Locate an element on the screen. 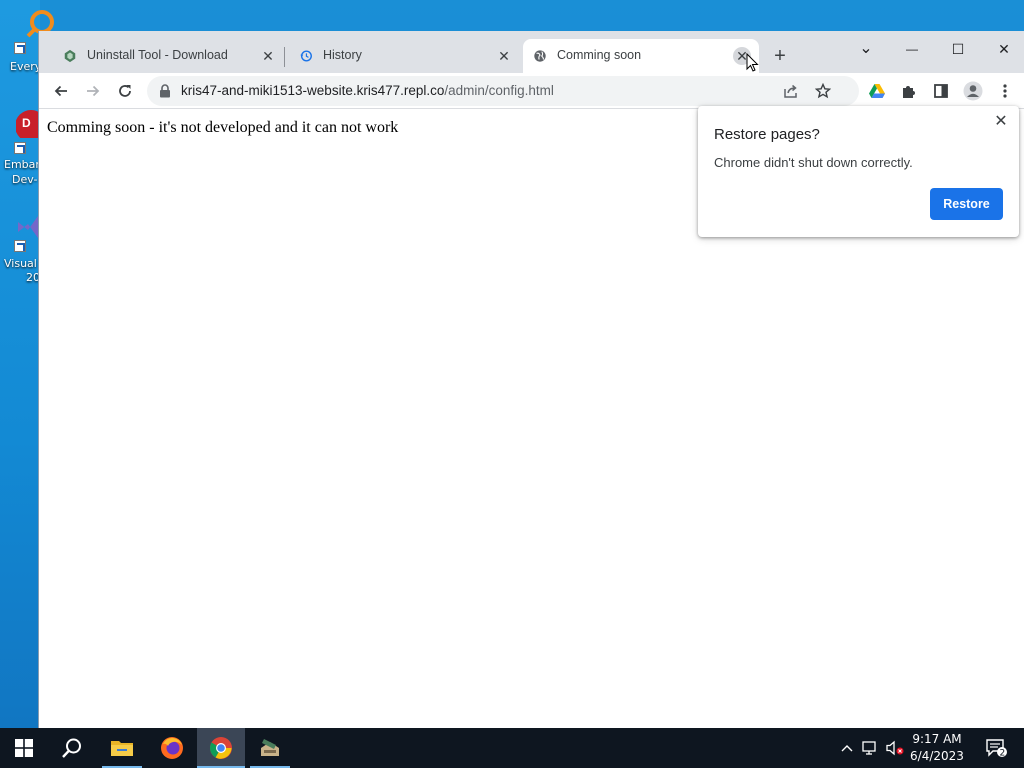 The width and height of the screenshot is (1024, 768). volume-tray-button is located at coordinates (895, 748).